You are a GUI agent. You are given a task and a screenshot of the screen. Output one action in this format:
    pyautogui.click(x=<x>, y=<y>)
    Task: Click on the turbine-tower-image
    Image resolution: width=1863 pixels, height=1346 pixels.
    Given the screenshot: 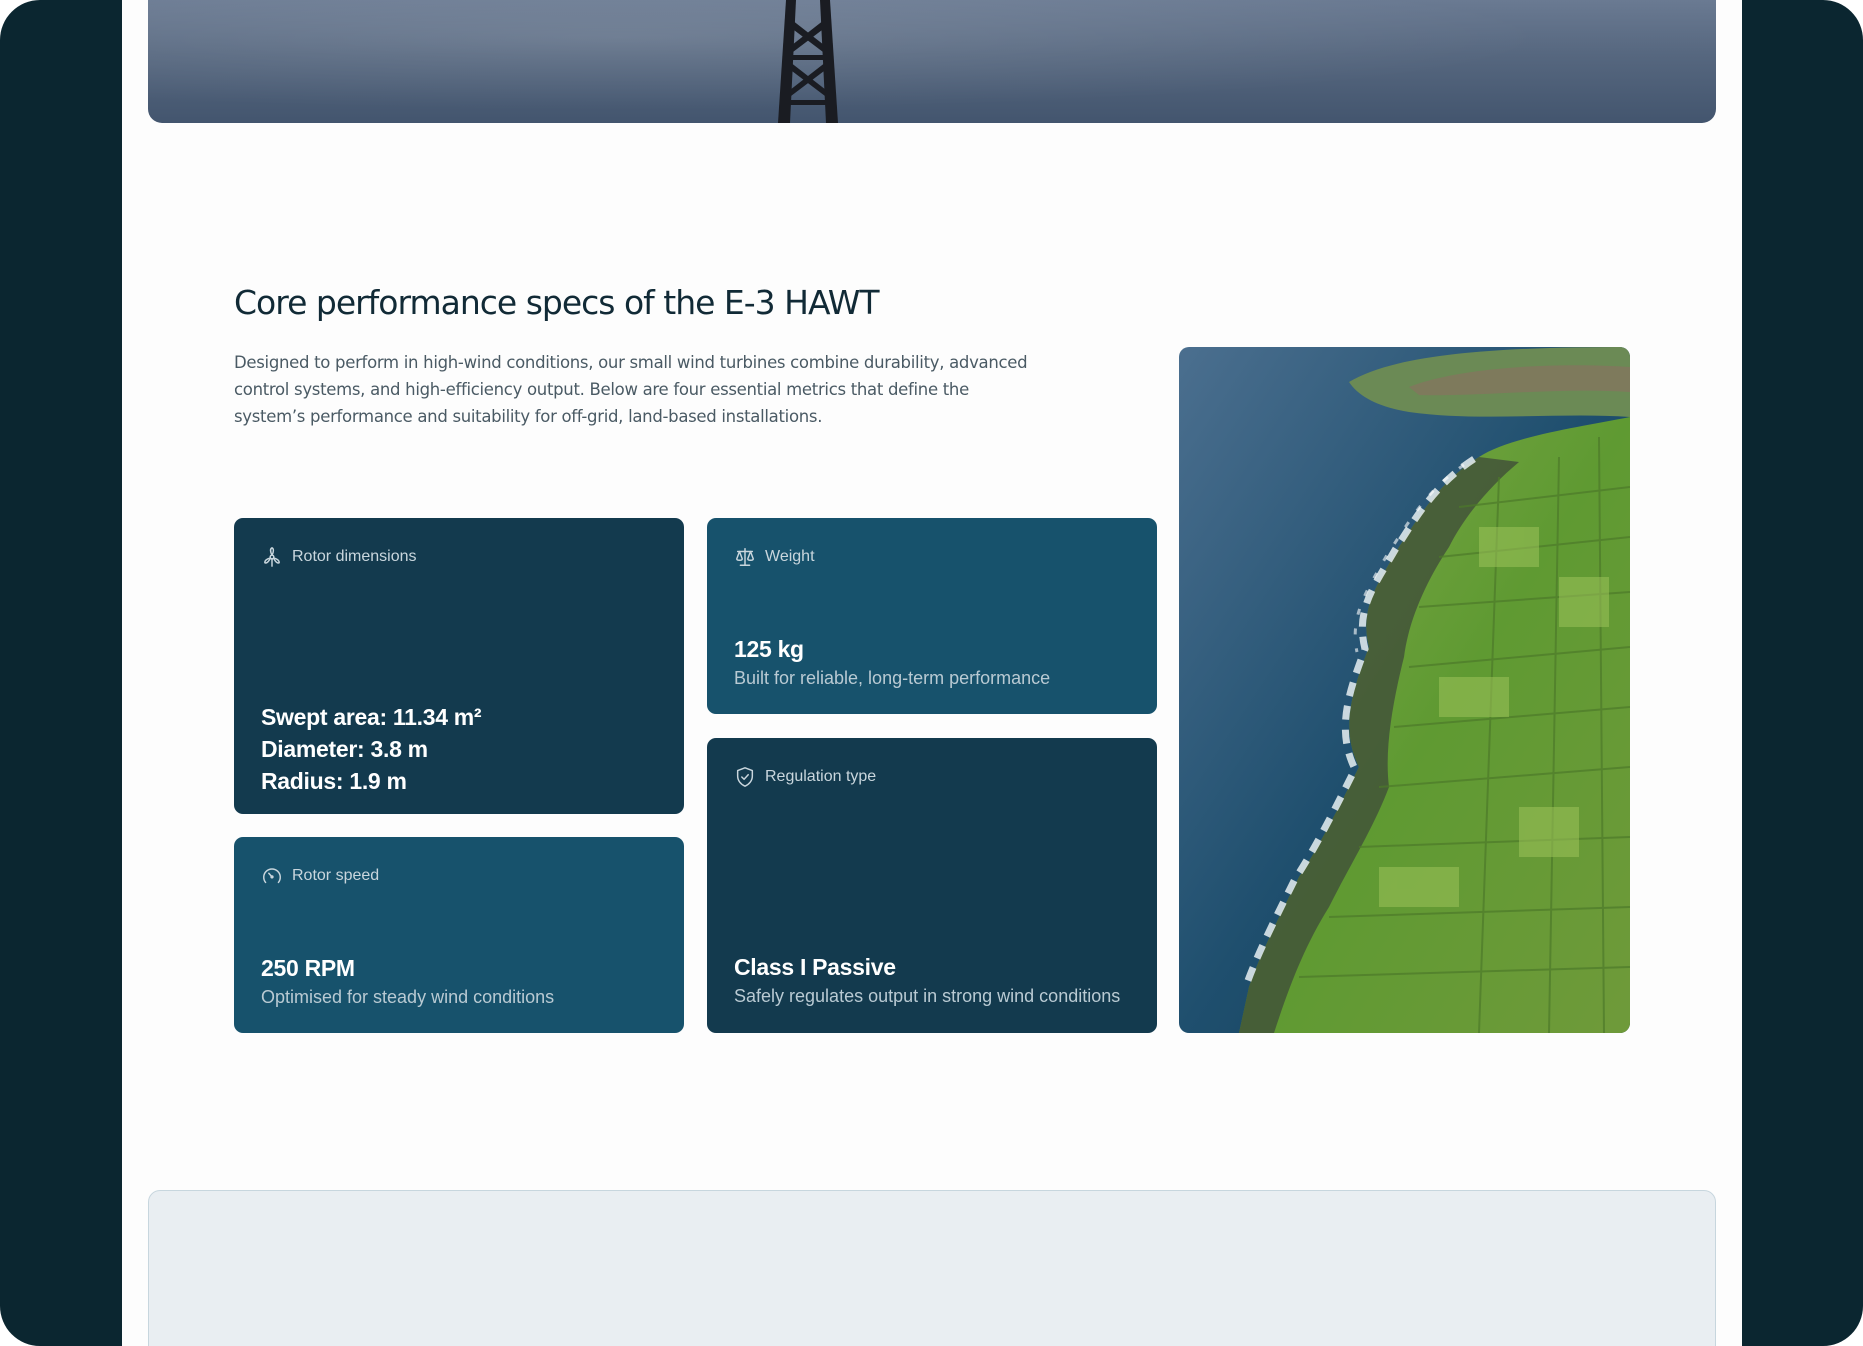 What is the action you would take?
    pyautogui.click(x=808, y=61)
    